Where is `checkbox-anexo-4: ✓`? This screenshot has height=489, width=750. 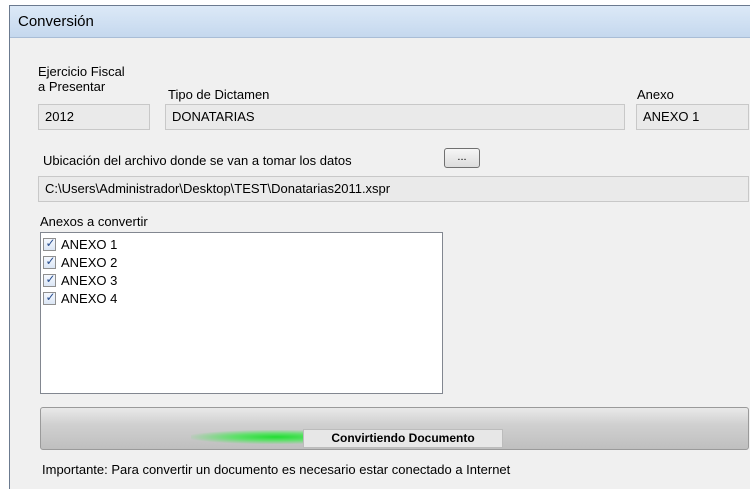 checkbox-anexo-4: ✓ is located at coordinates (49, 297).